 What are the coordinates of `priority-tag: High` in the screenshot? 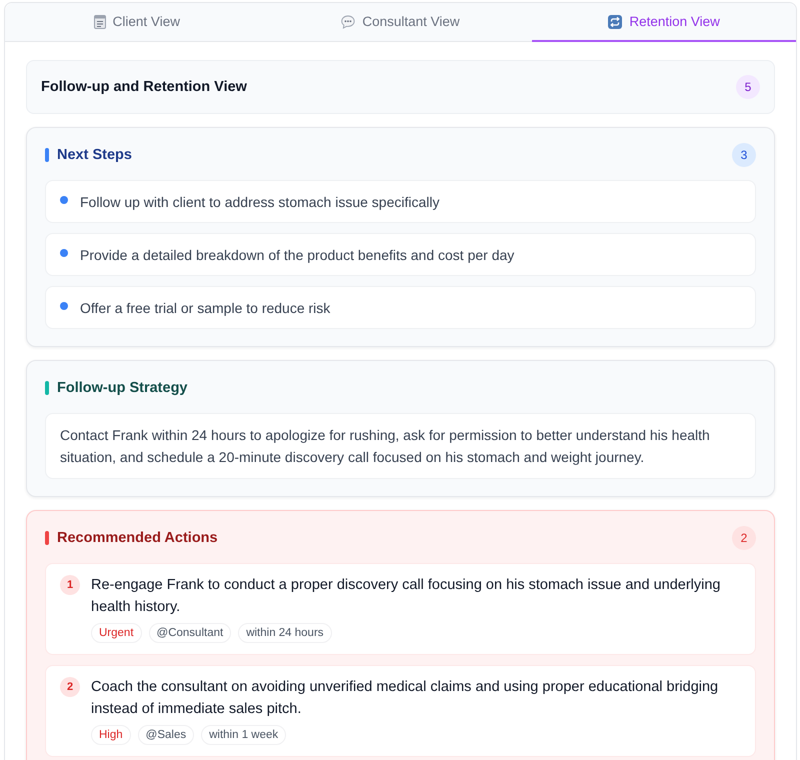 It's located at (111, 735).